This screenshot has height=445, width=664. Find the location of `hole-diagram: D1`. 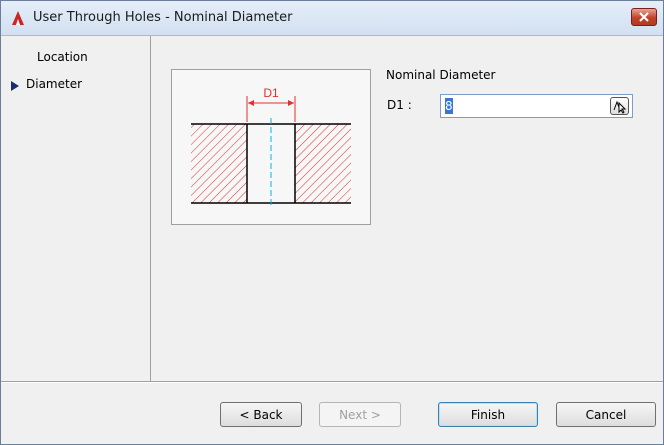

hole-diagram: D1 is located at coordinates (271, 147).